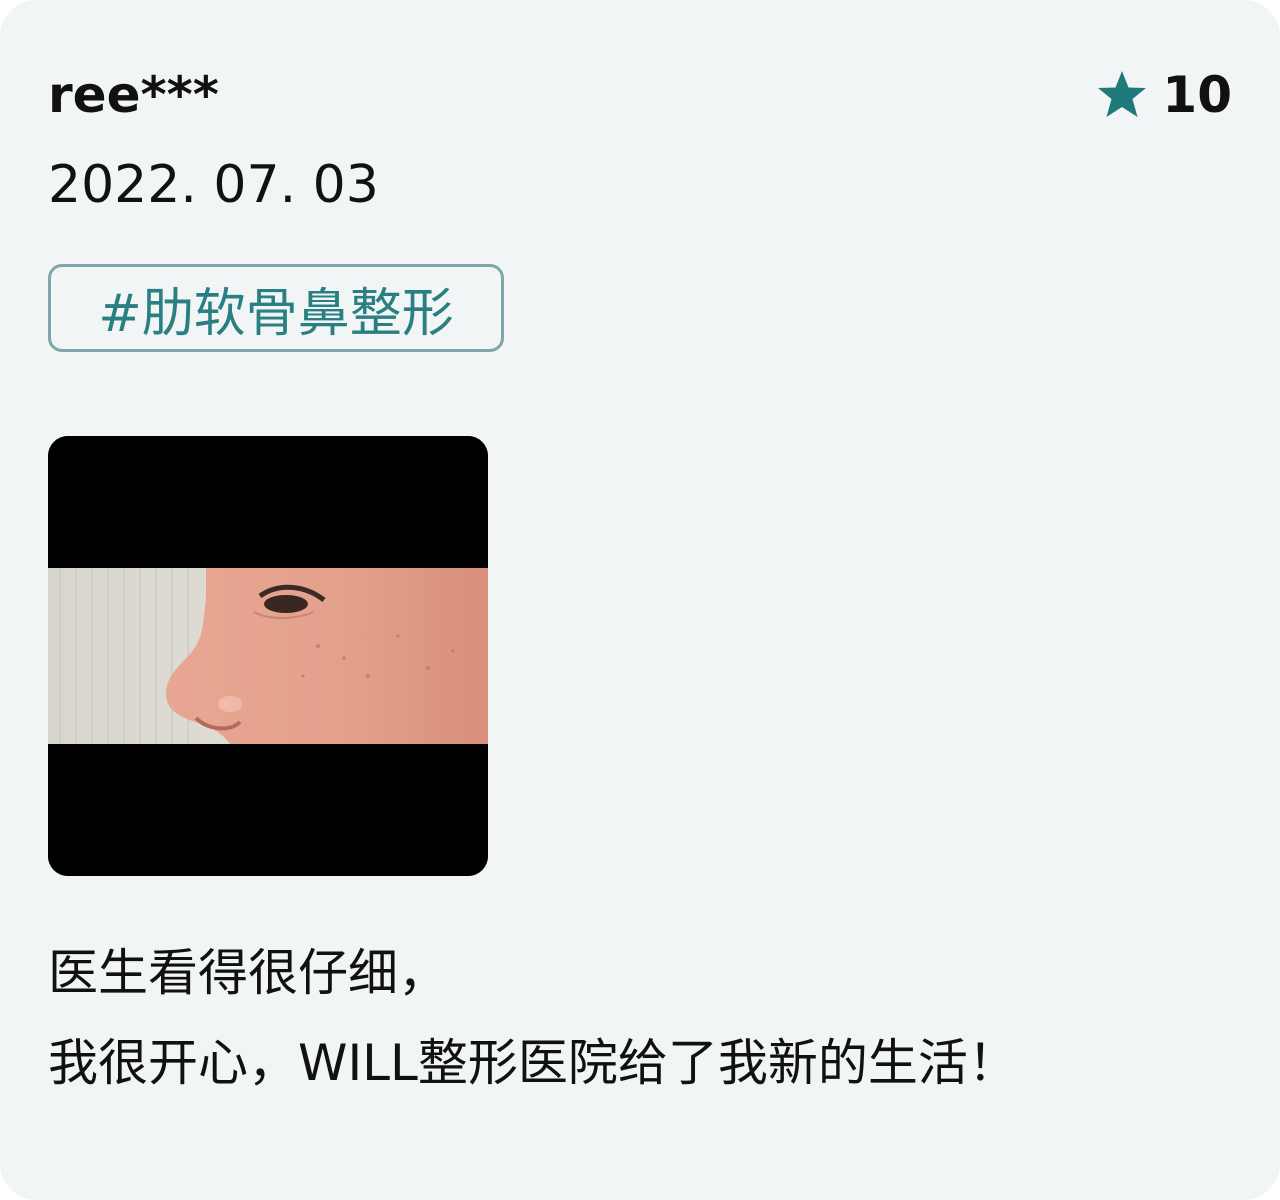 The height and width of the screenshot is (1200, 1280). What do you see at coordinates (213, 185) in the screenshot?
I see `review-date: 2022. 07. 03` at bounding box center [213, 185].